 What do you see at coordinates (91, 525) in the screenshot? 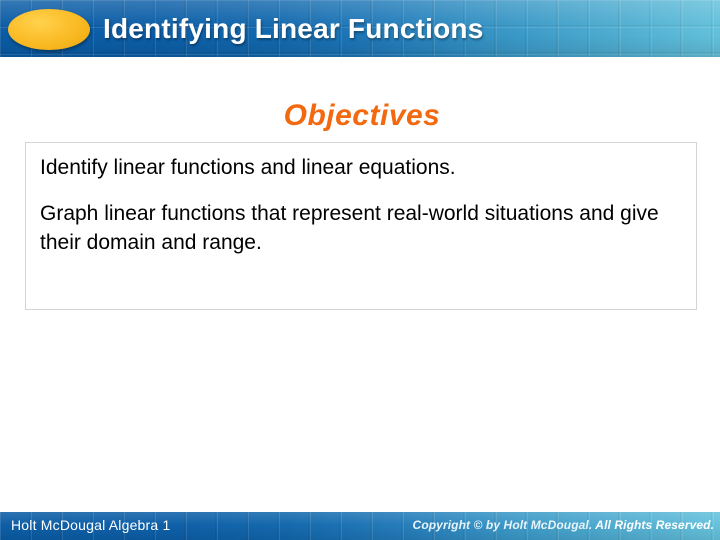
I see `footer-course-label: Holt McDougal Algebra 1` at bounding box center [91, 525].